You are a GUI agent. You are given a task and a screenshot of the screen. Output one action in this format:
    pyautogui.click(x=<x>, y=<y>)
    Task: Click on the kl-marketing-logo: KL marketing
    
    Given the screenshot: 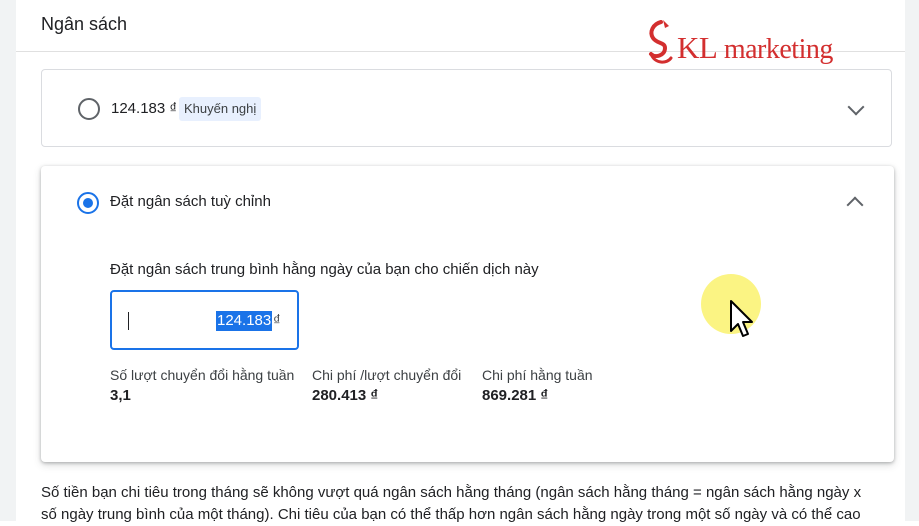 What is the action you would take?
    pyautogui.click(x=750, y=44)
    